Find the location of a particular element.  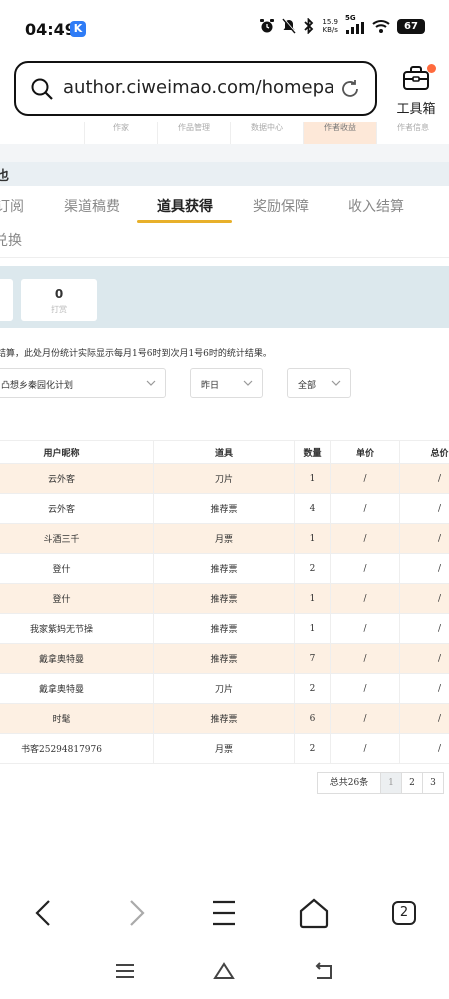

tab-exchange: 兑换 is located at coordinates (11, 240).